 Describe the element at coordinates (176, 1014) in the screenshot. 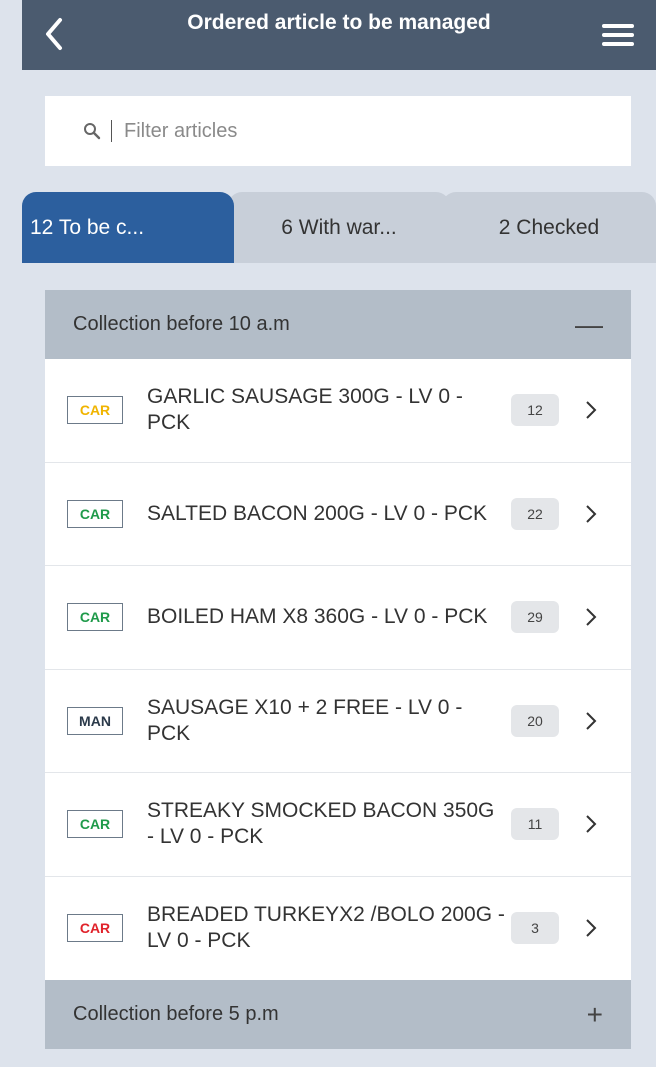

I see `section-title: Collection before 5 p.m` at that location.